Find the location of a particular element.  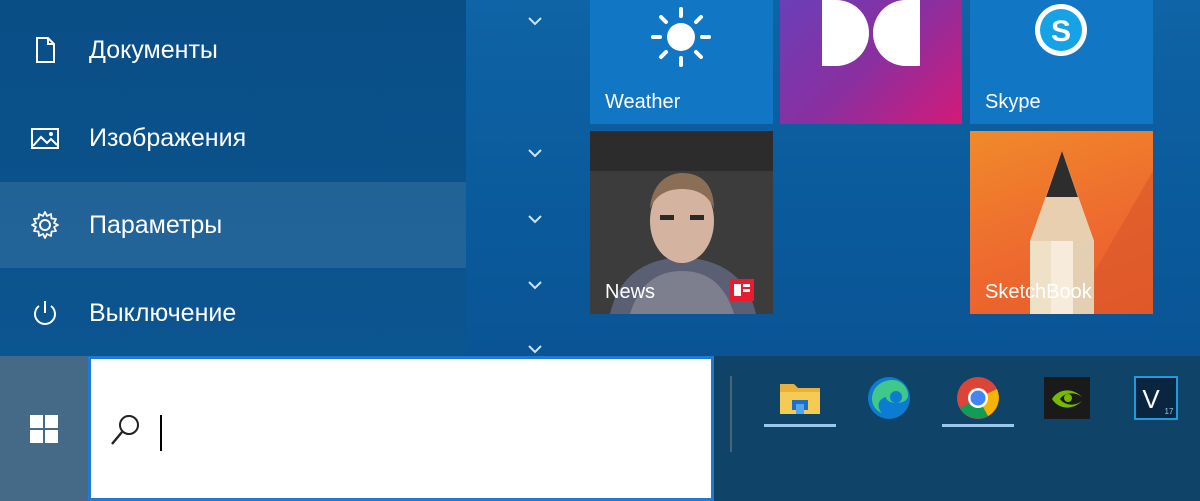

edge-icon is located at coordinates (889, 398).